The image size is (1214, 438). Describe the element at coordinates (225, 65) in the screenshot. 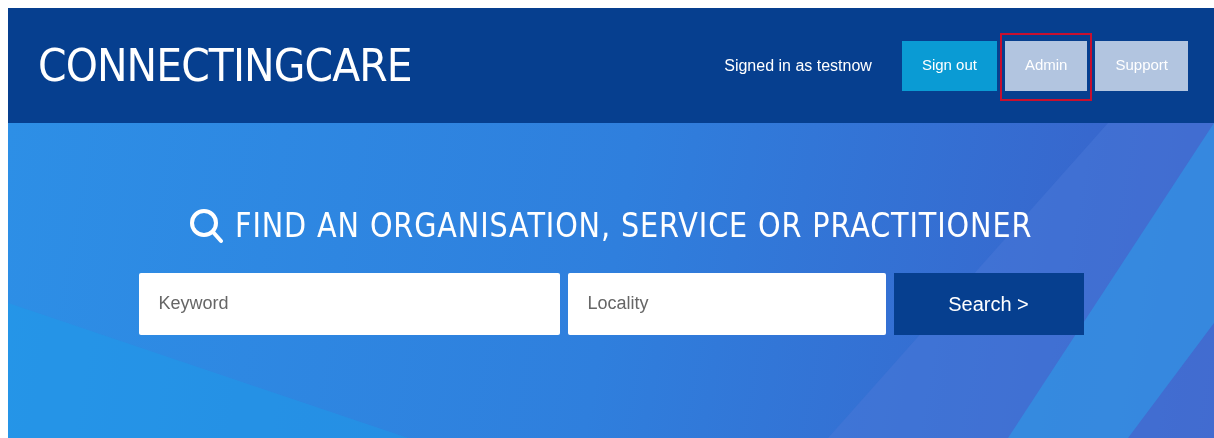

I see `site-logo: CONNECTINGCARE` at that location.